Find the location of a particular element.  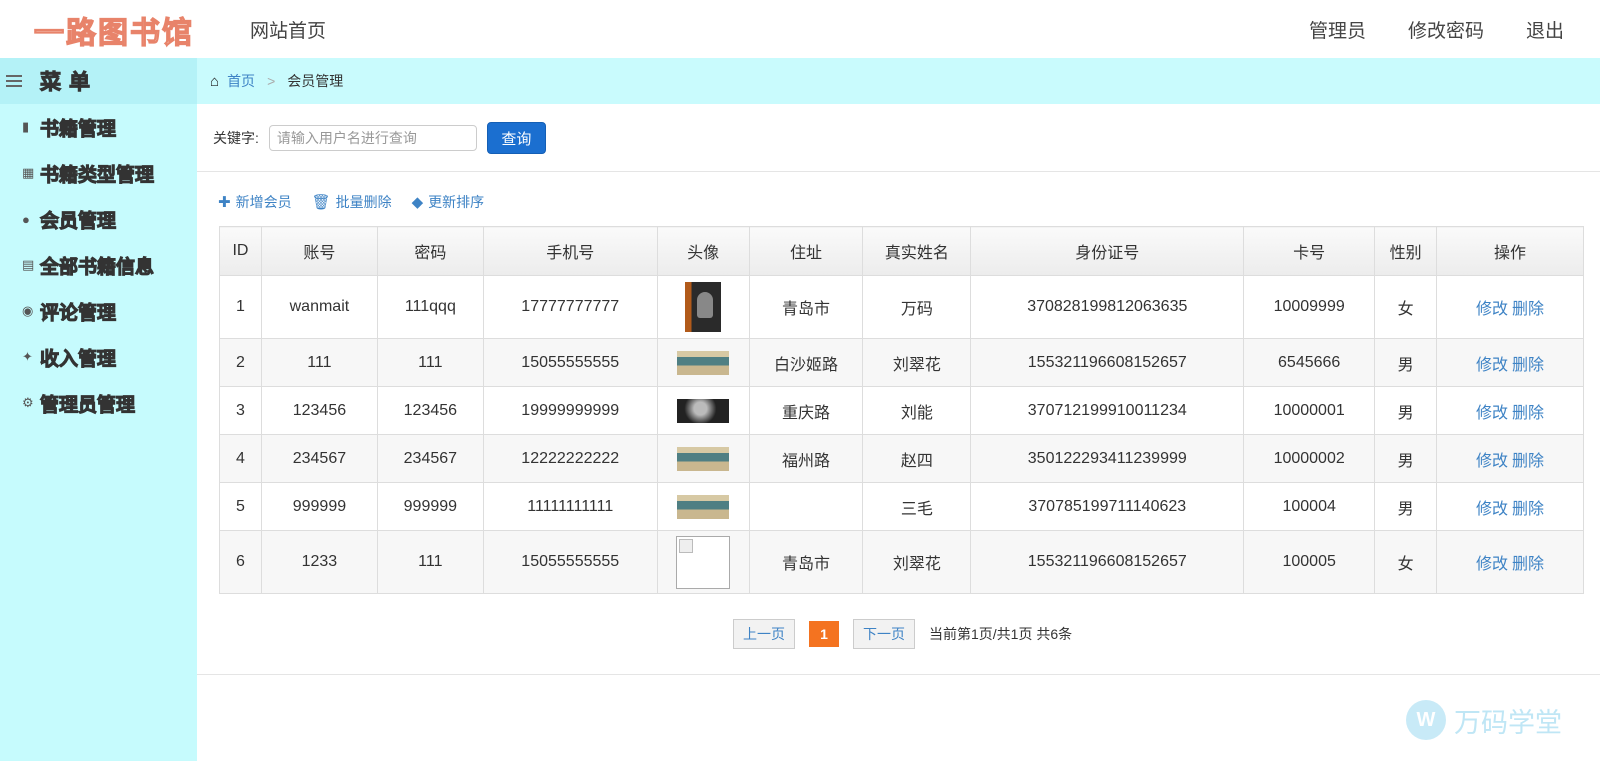

brand-logo-icon: W is located at coordinates (1426, 720).